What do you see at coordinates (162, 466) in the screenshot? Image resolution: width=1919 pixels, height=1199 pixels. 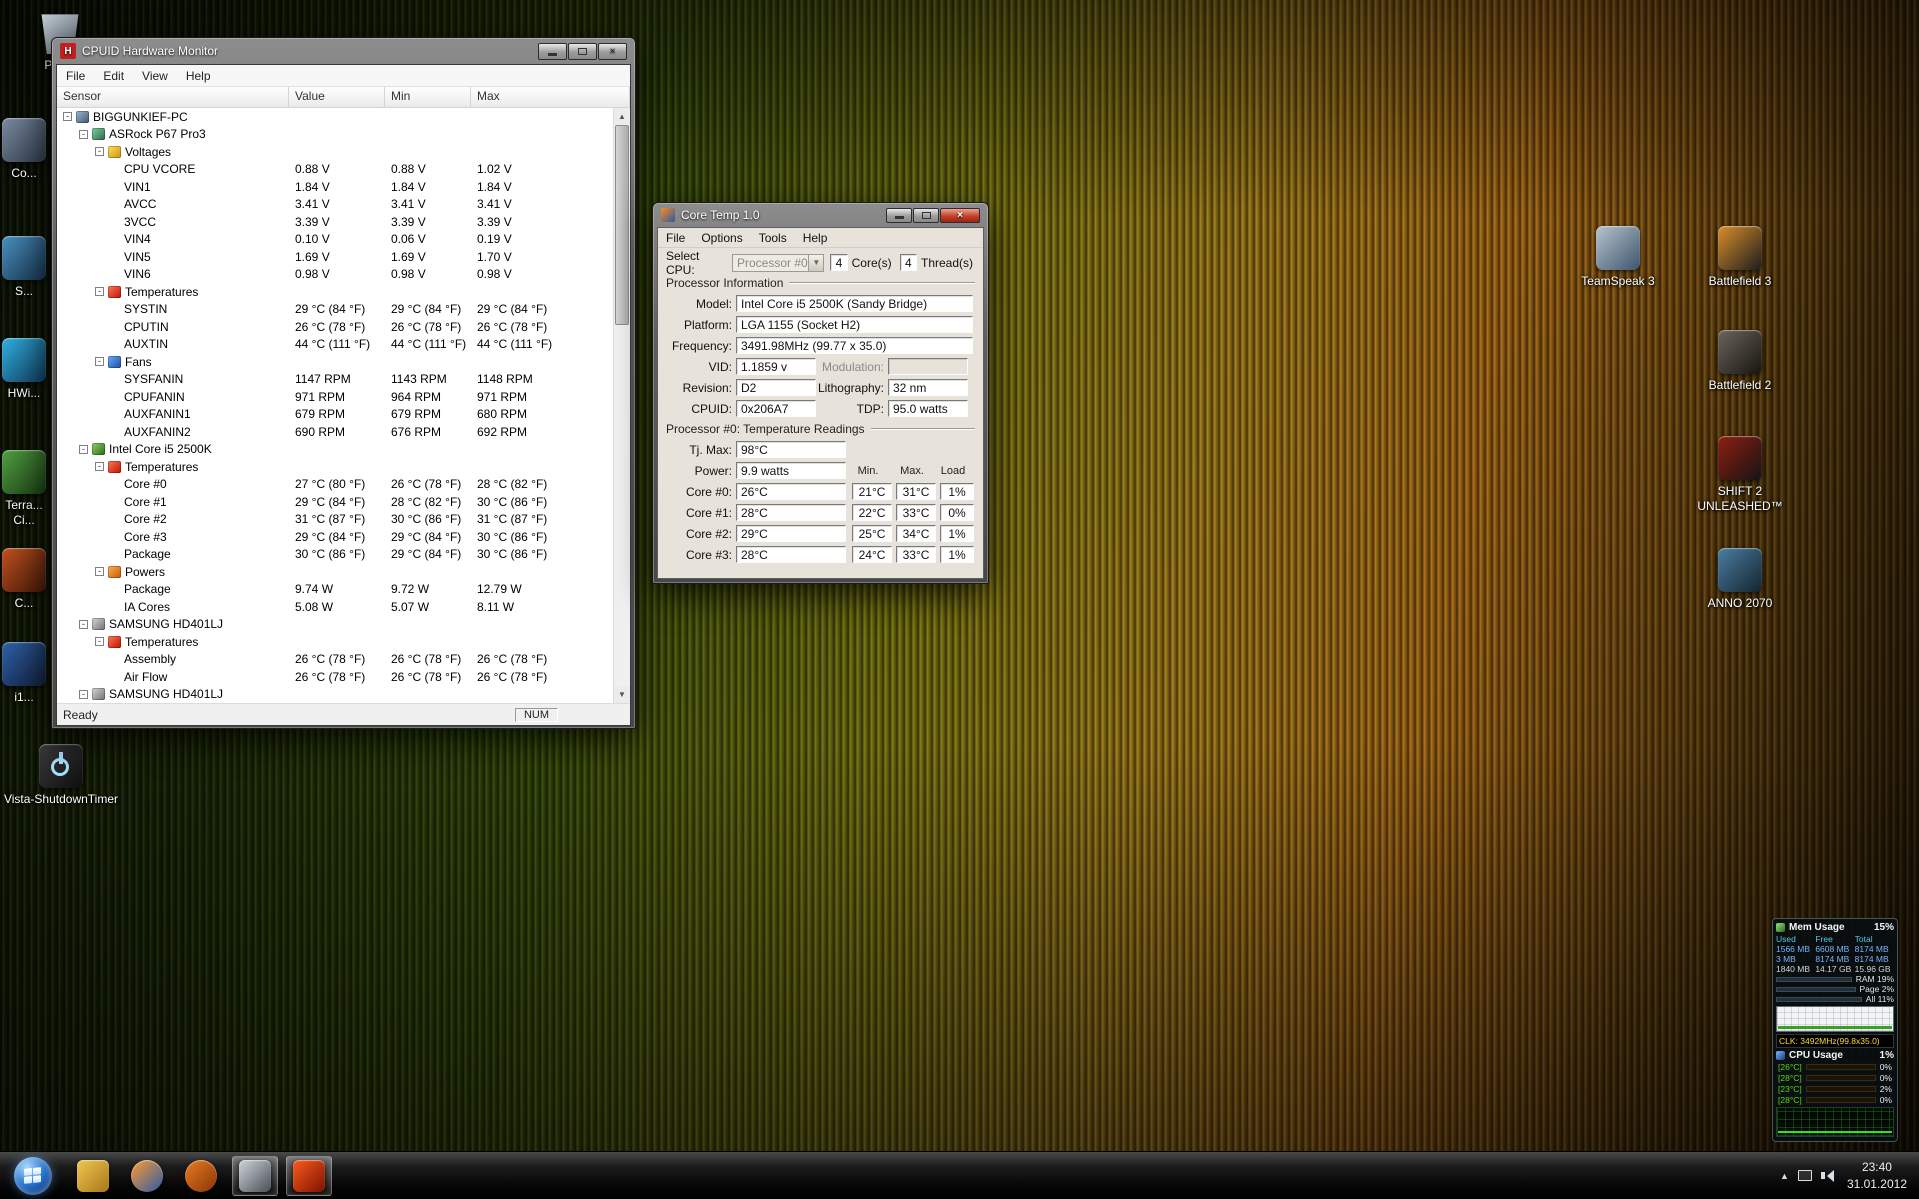 I see `sensor-label: Temperatures` at bounding box center [162, 466].